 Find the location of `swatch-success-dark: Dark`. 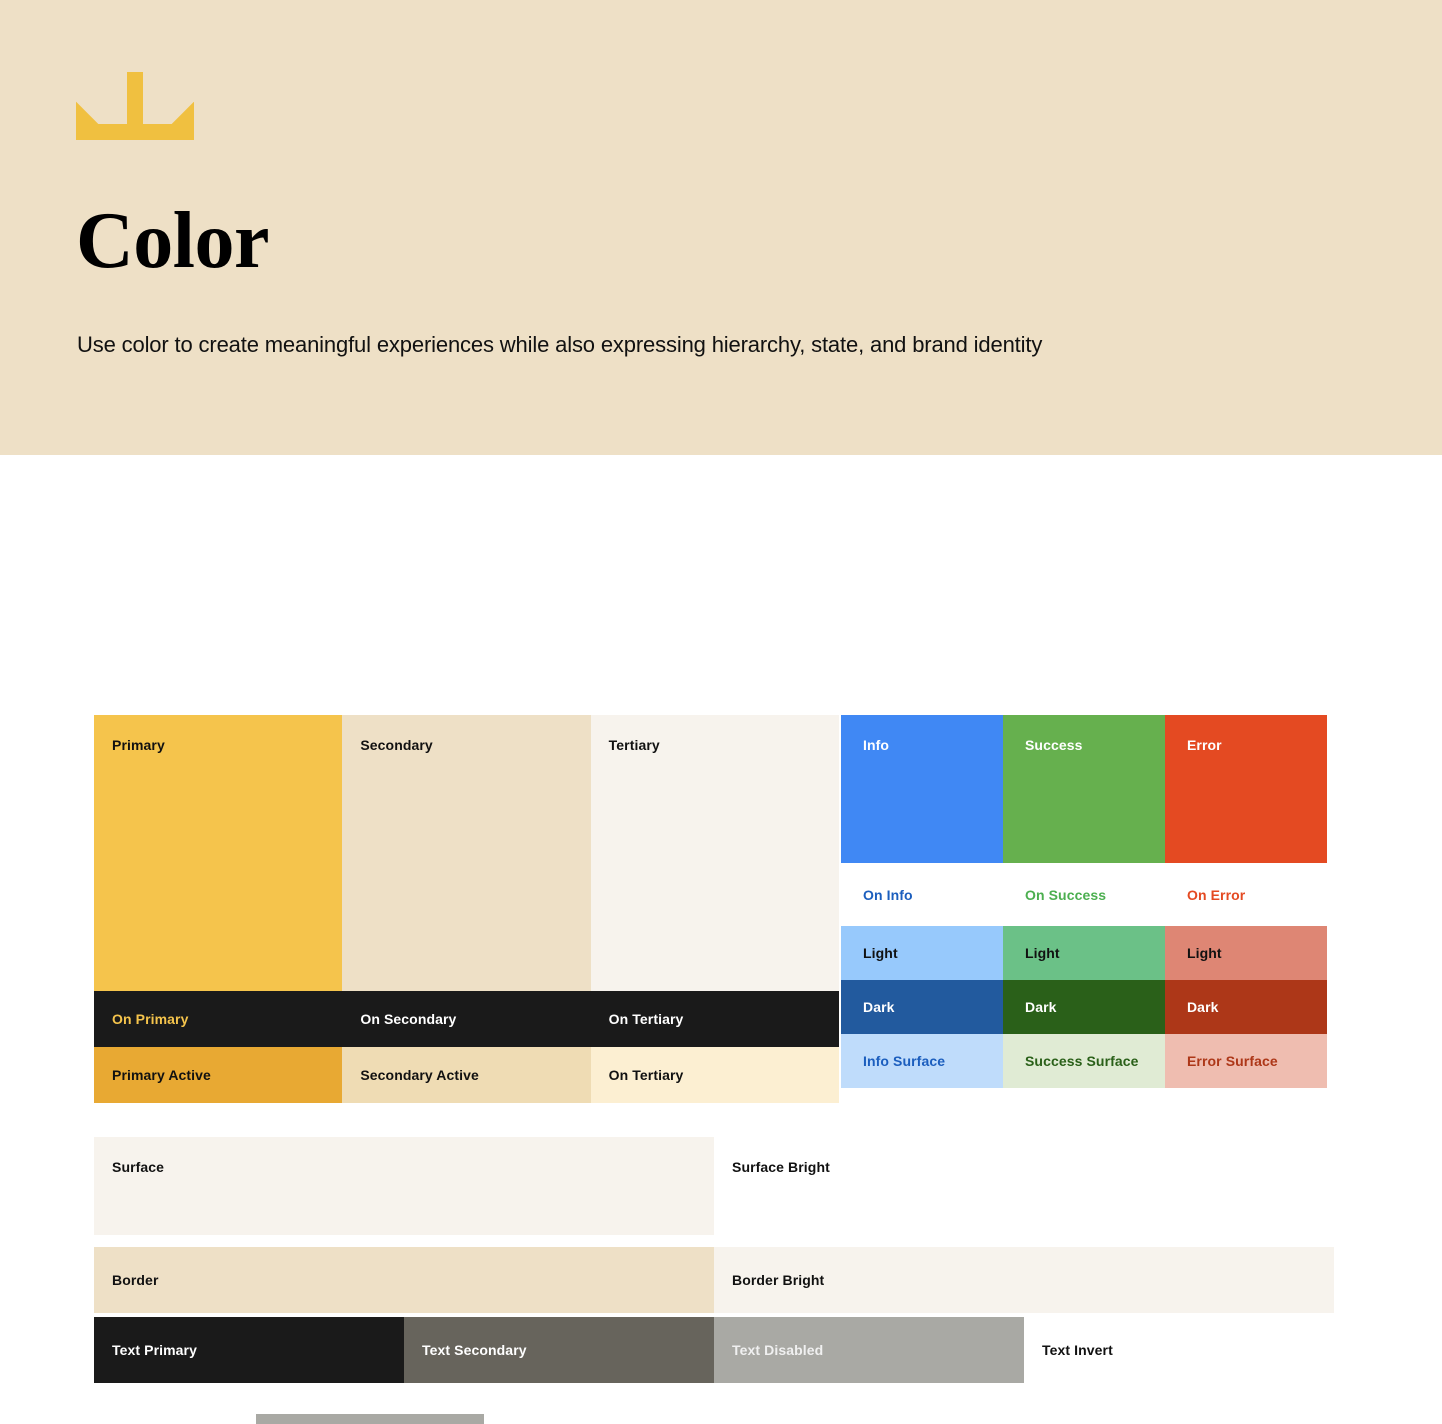

swatch-success-dark: Dark is located at coordinates (1083, 1007).